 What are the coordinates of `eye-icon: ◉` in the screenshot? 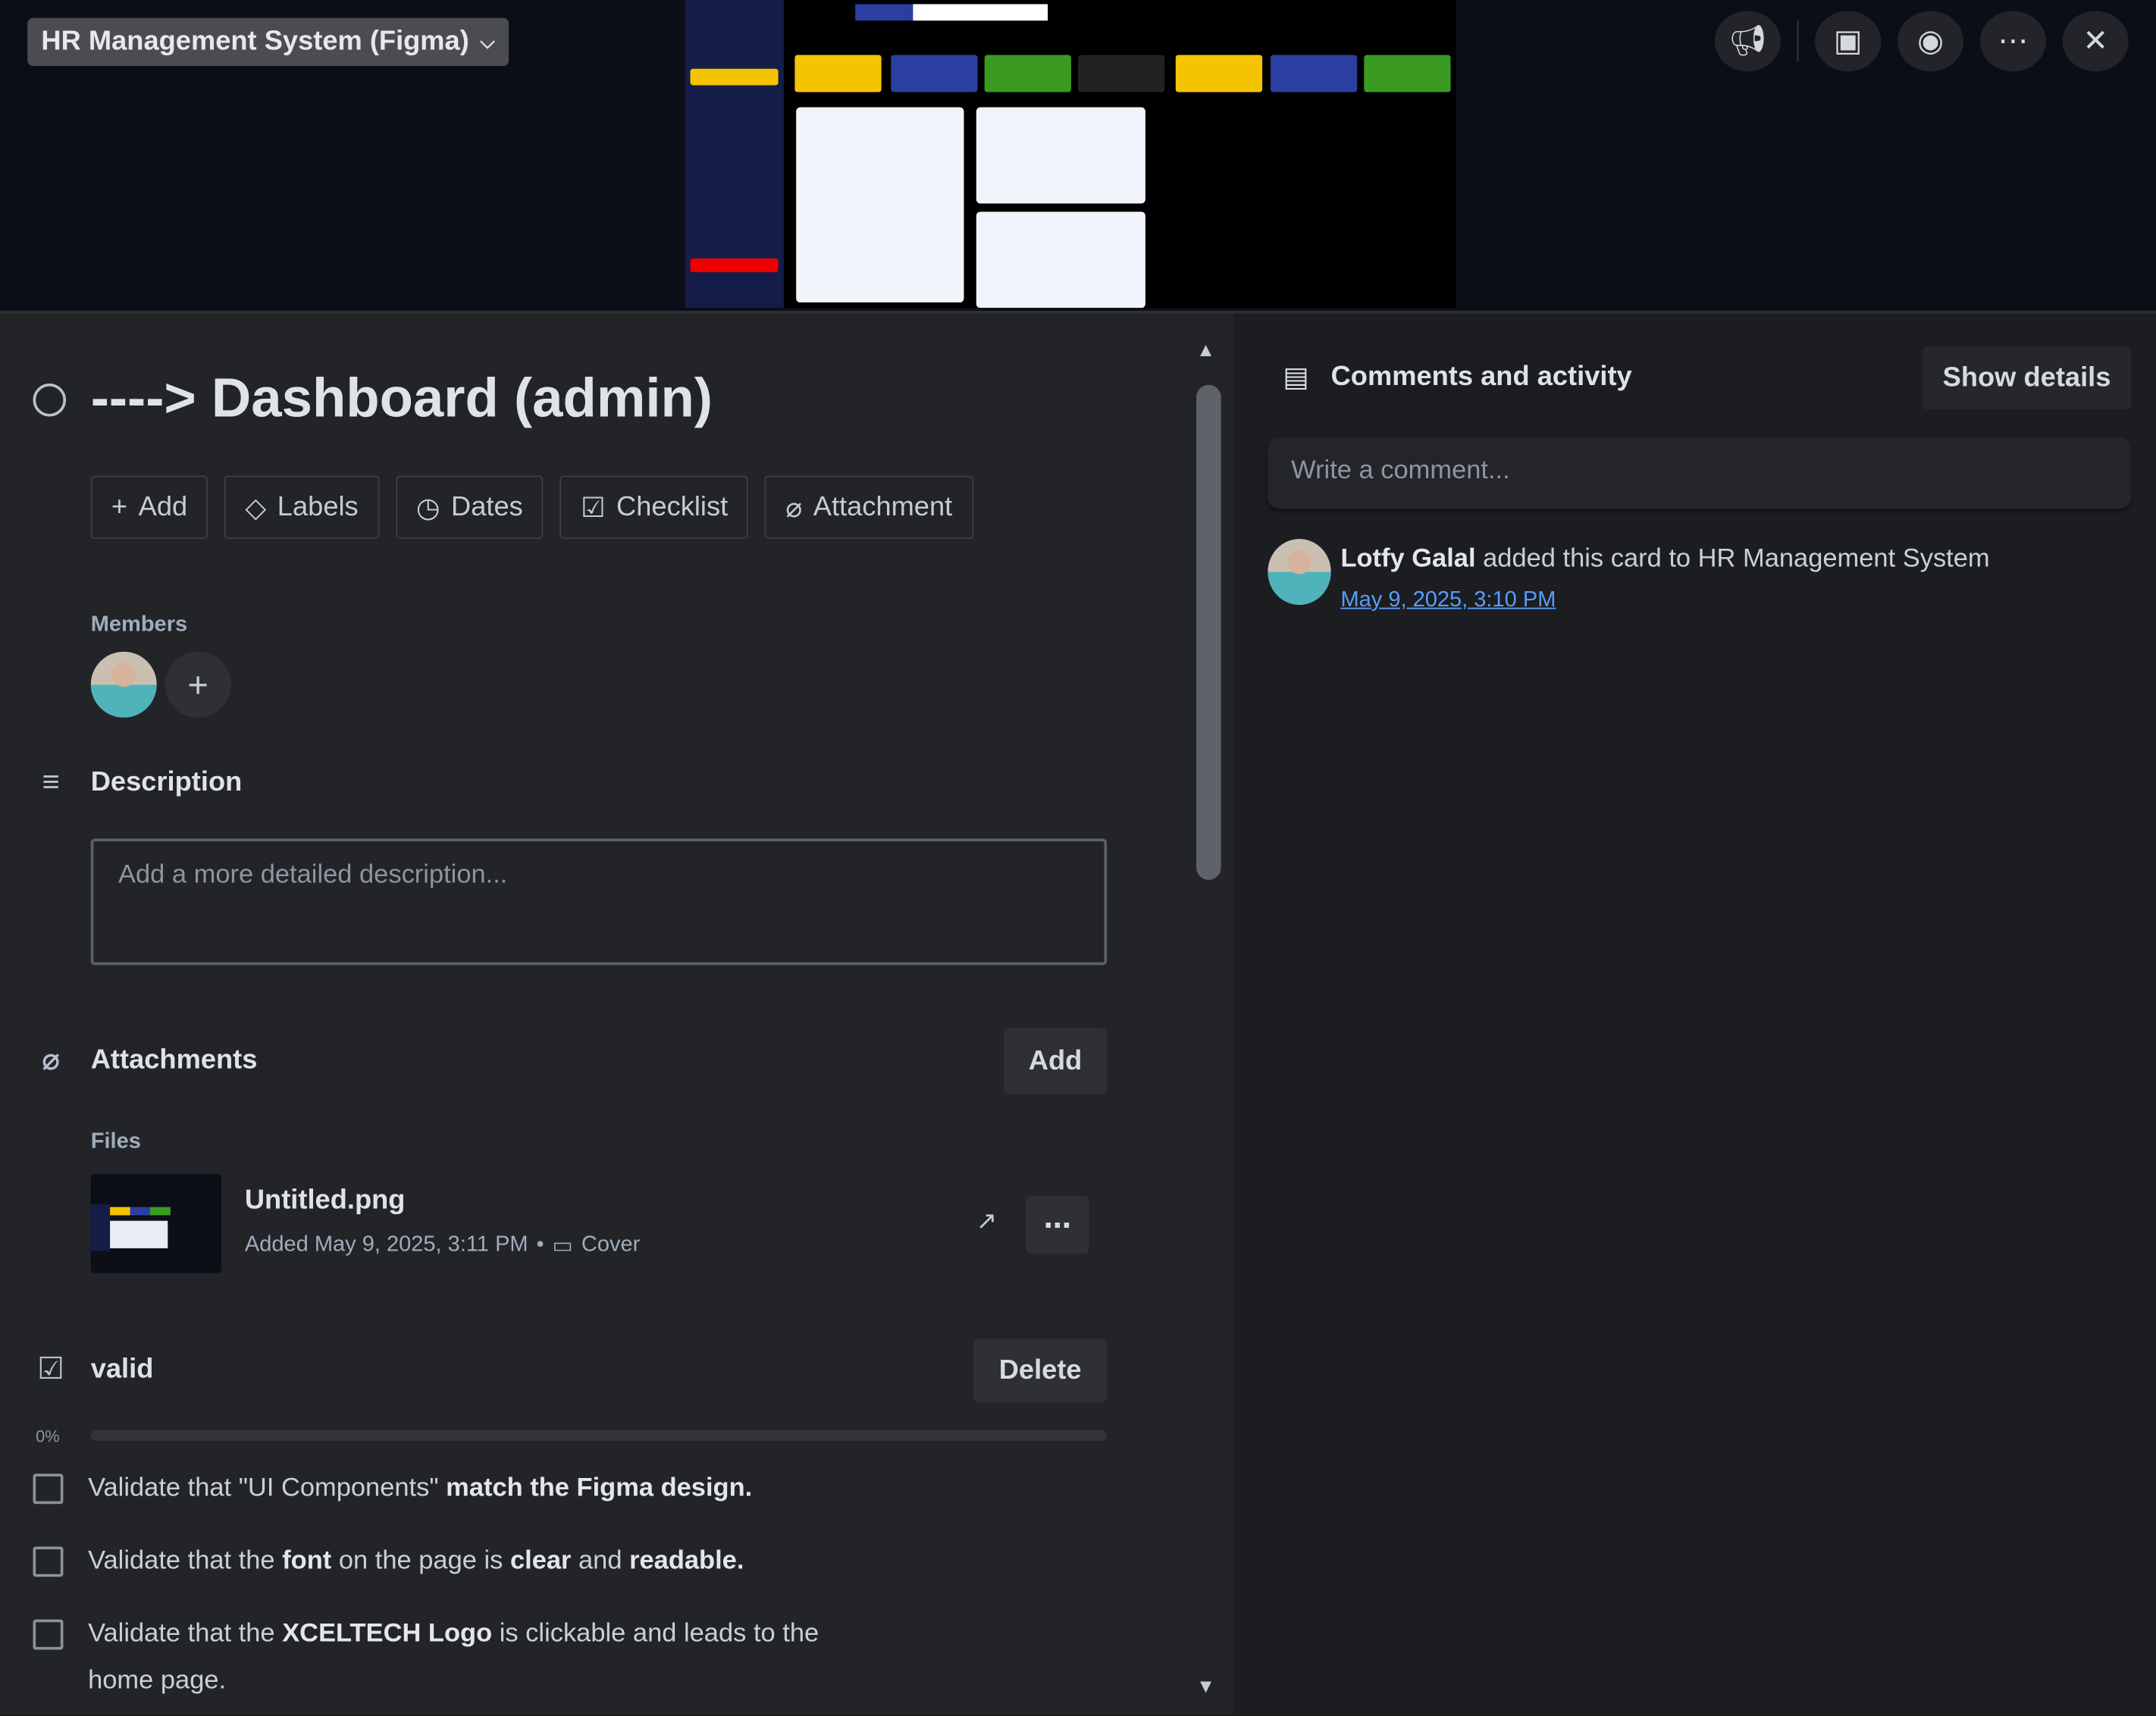 It's located at (1930, 41).